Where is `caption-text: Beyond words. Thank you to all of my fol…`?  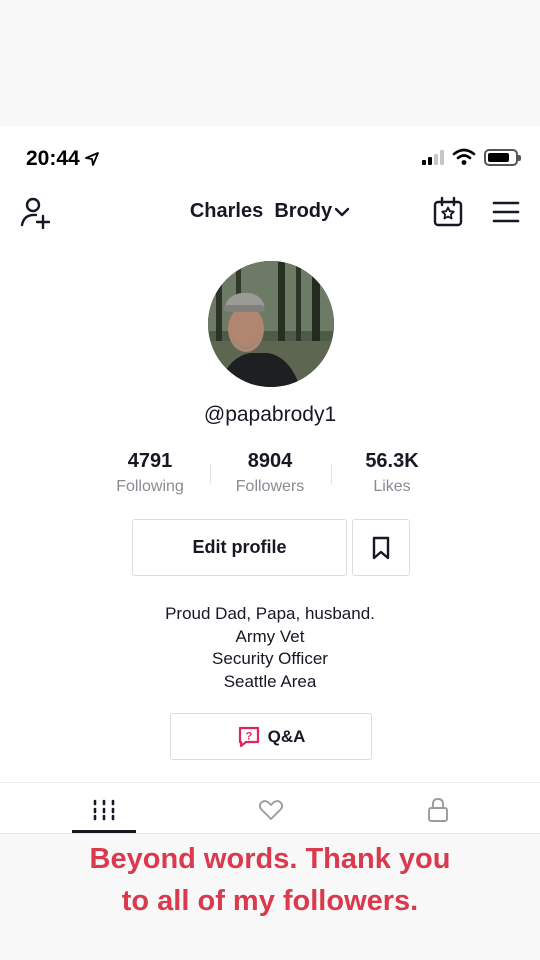
caption-text: Beyond words. Thank you to all of my fol… is located at coordinates (270, 880).